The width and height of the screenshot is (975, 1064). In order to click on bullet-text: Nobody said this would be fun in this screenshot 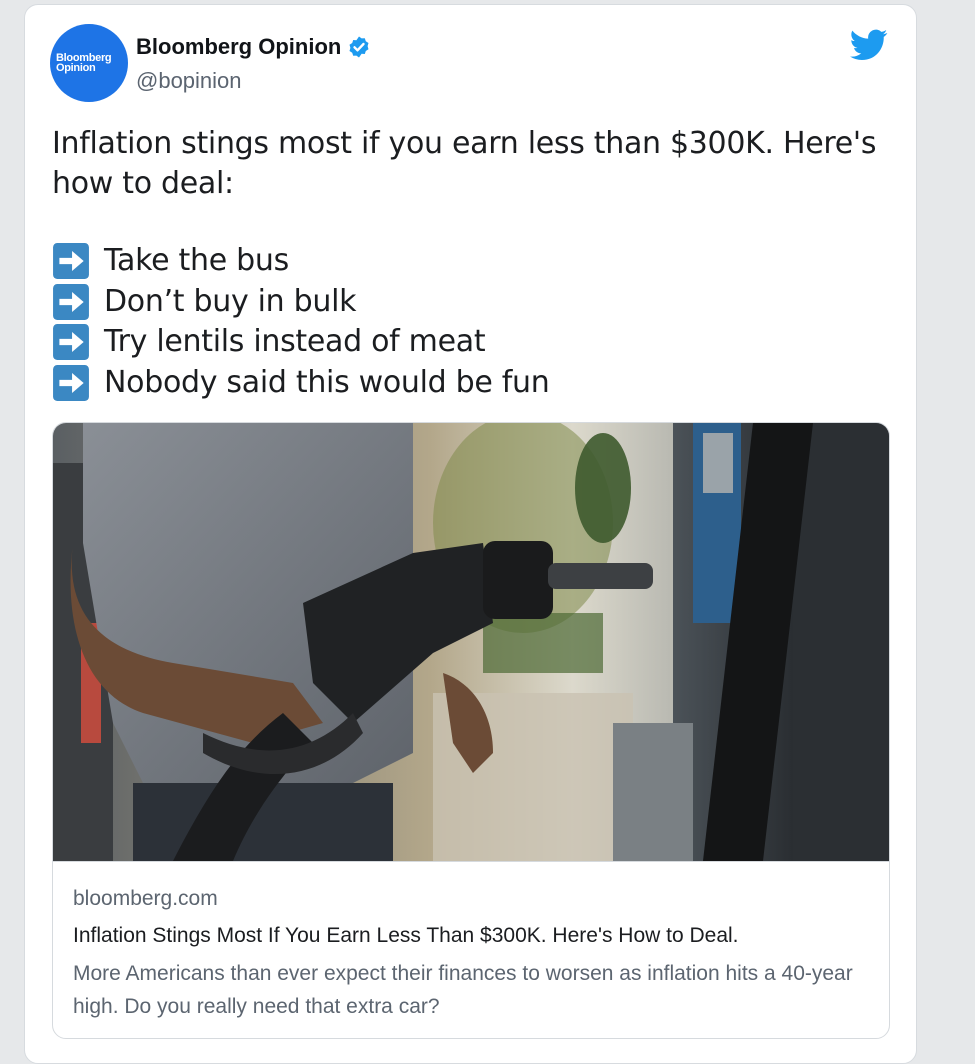, I will do `click(327, 382)`.